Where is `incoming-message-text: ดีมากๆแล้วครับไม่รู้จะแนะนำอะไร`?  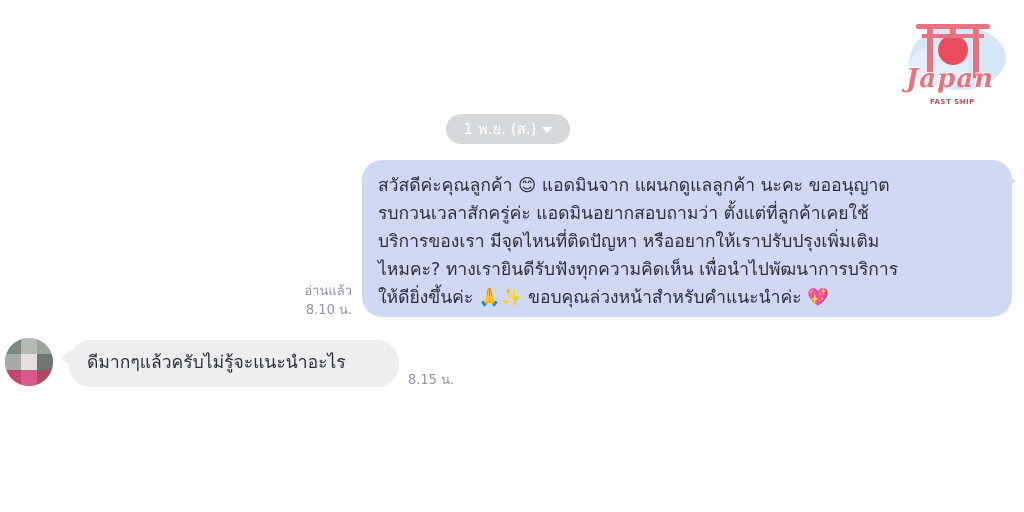
incoming-message-text: ดีมากๆแล้วครับไม่รู้จะแนะนำอะไร is located at coordinates (216, 363).